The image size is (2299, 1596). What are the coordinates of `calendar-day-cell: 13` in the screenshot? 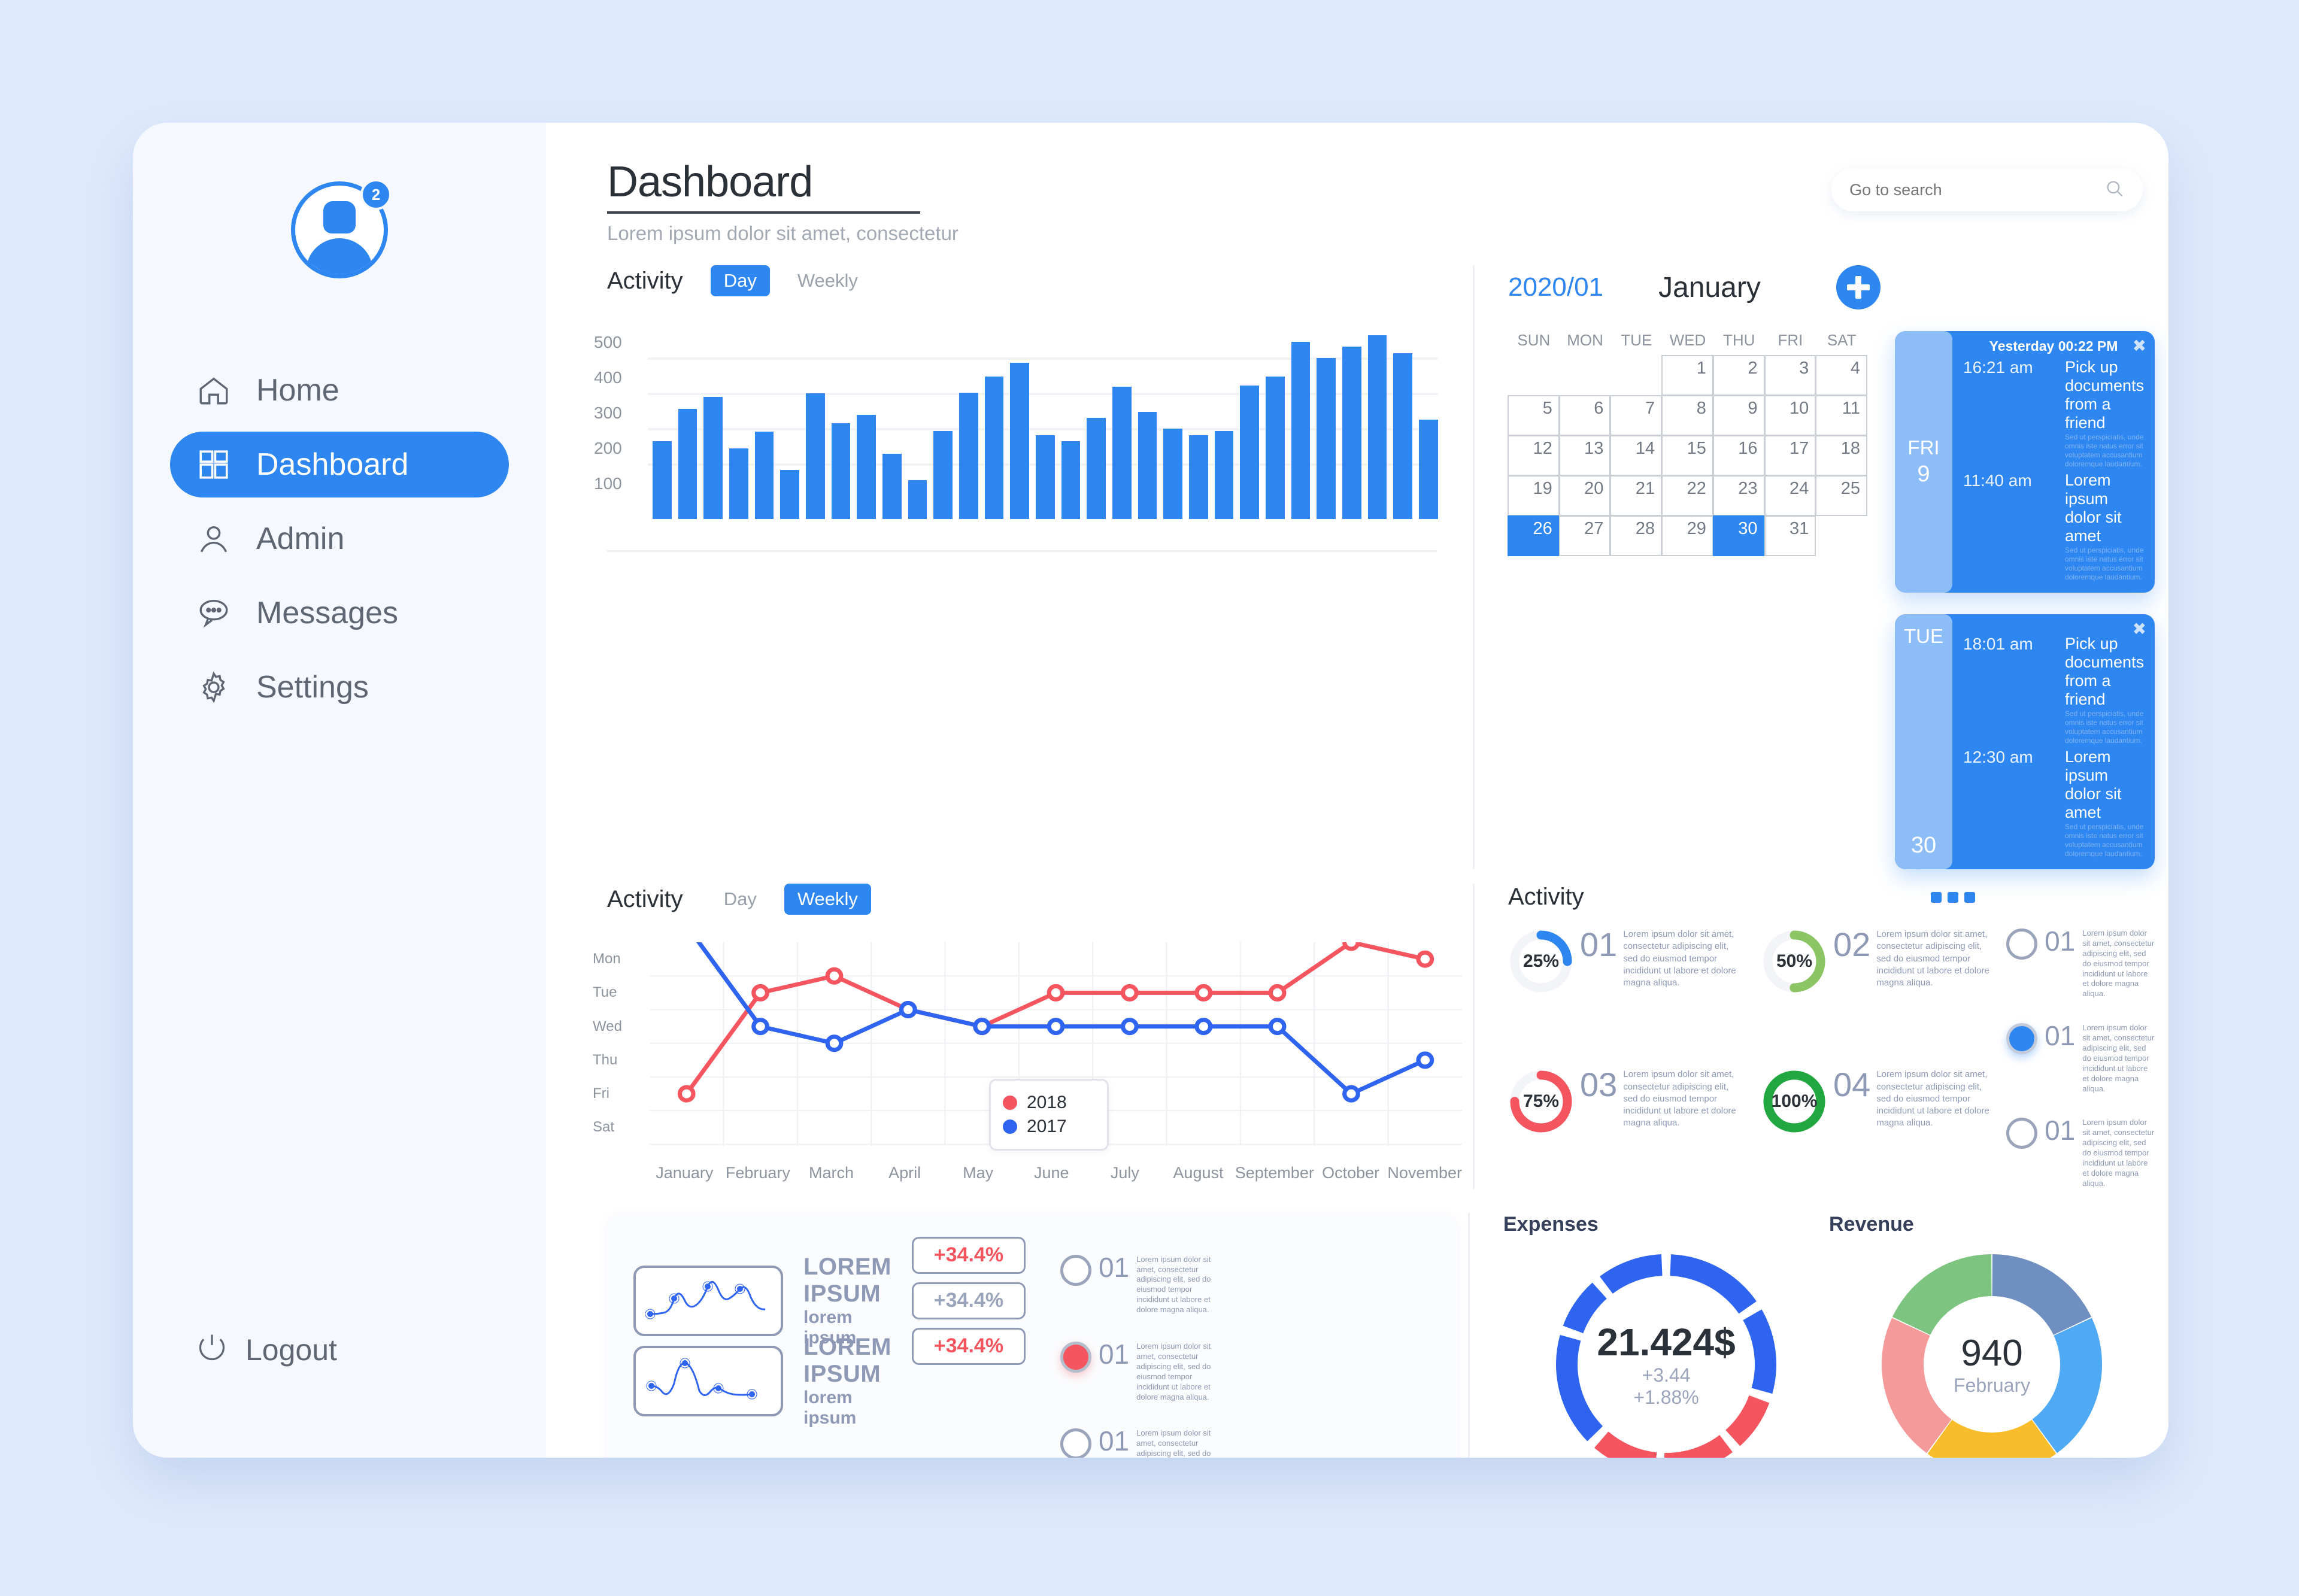 It's located at (1584, 455).